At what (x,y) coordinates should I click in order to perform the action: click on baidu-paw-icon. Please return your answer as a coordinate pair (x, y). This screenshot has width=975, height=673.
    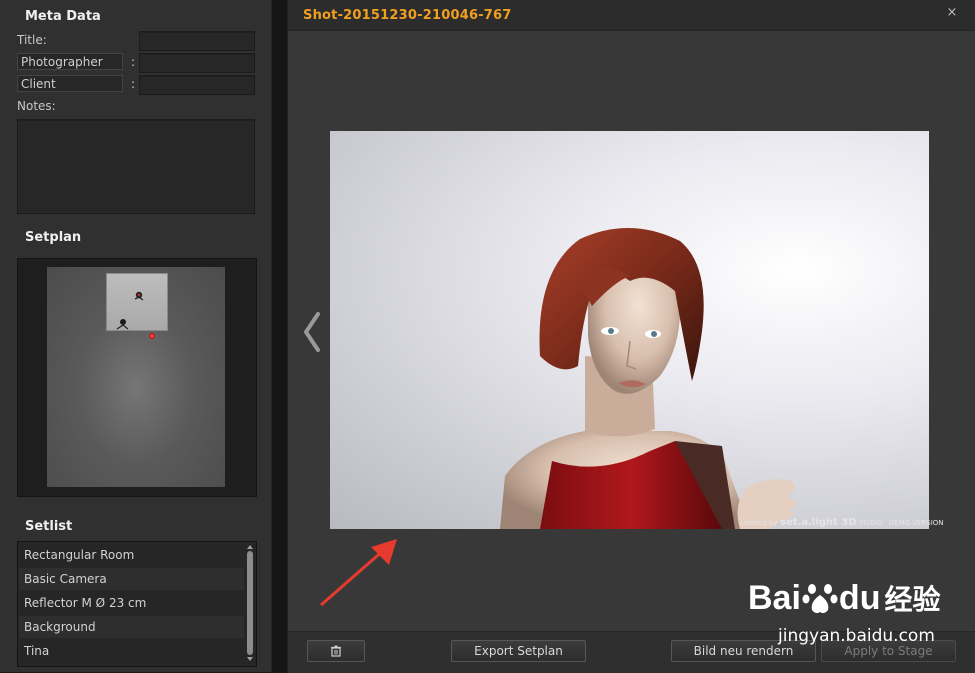
    Looking at the image, I should click on (820, 599).